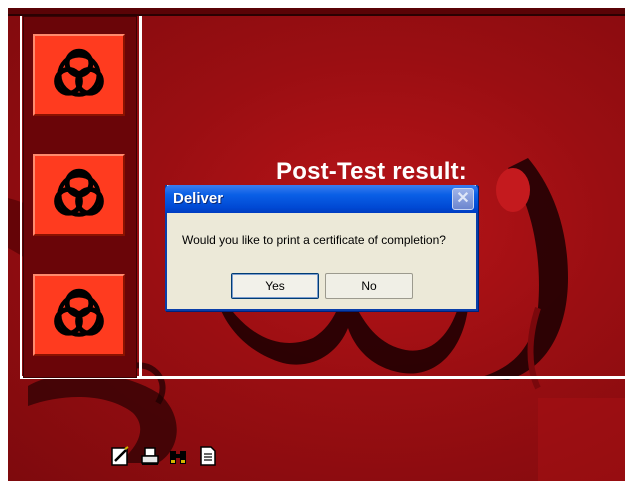 The height and width of the screenshot is (481, 625). What do you see at coordinates (140, 197) in the screenshot?
I see `frame-line-divider` at bounding box center [140, 197].